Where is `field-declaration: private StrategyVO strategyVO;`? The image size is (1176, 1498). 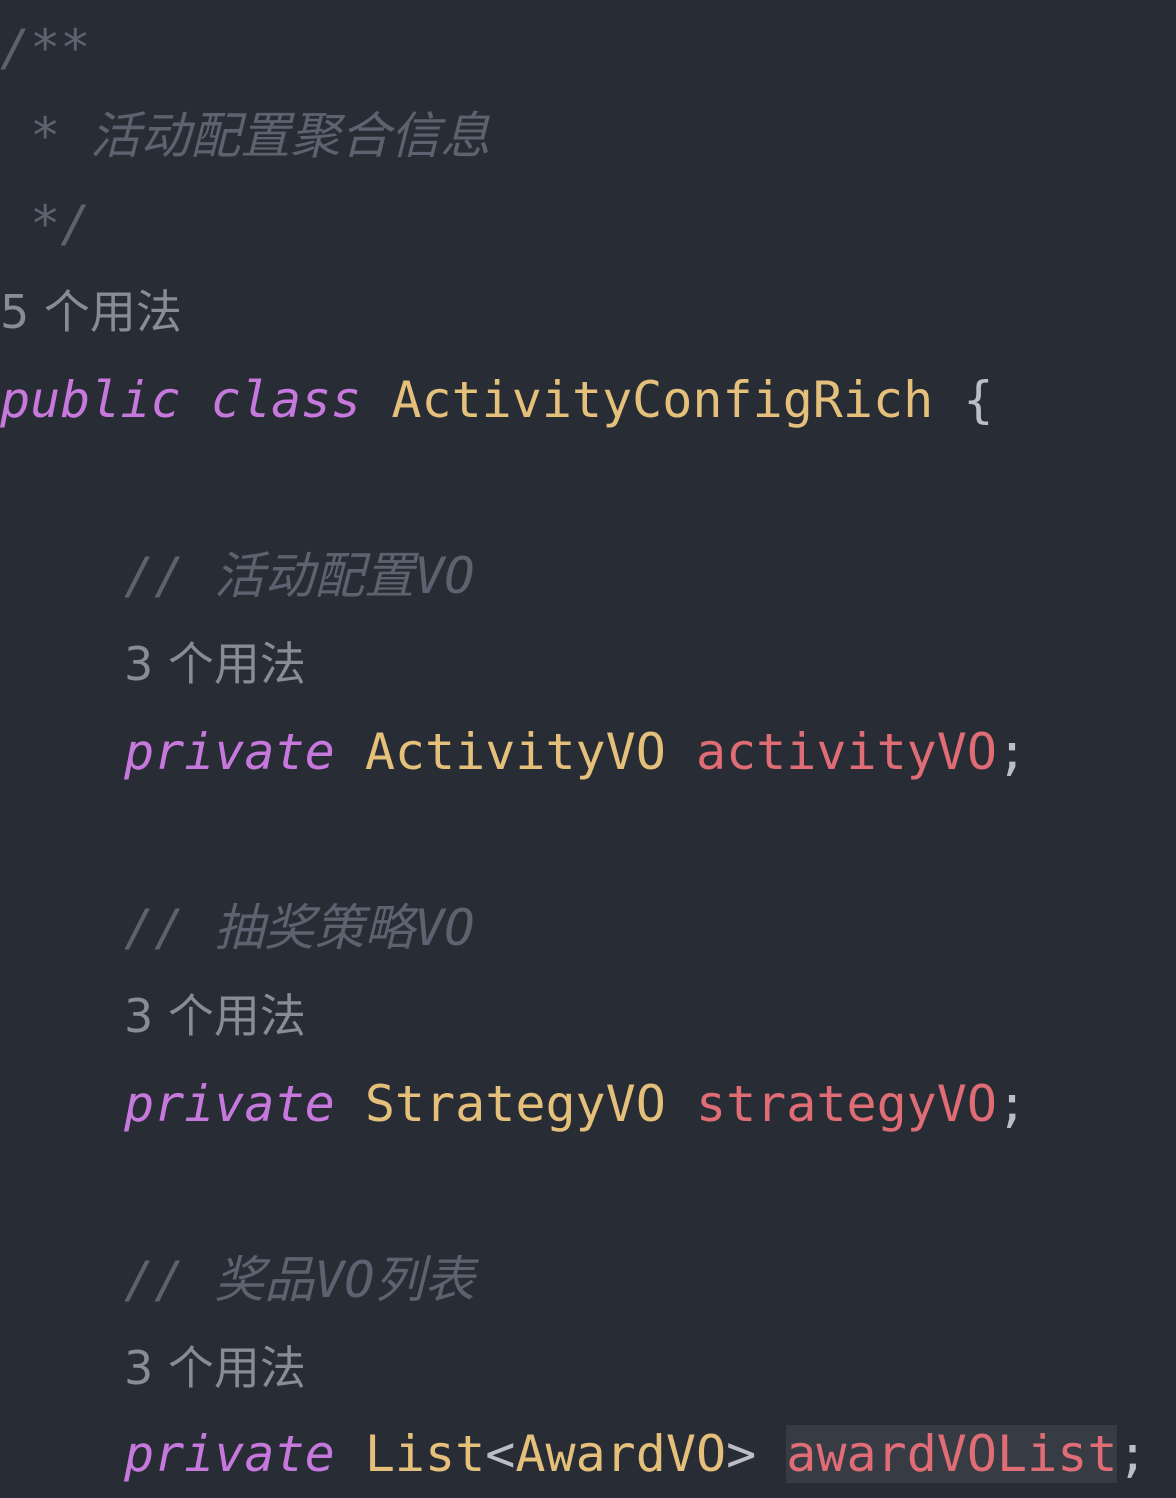 field-declaration: private StrategyVO strategyVO; is located at coordinates (513, 1104).